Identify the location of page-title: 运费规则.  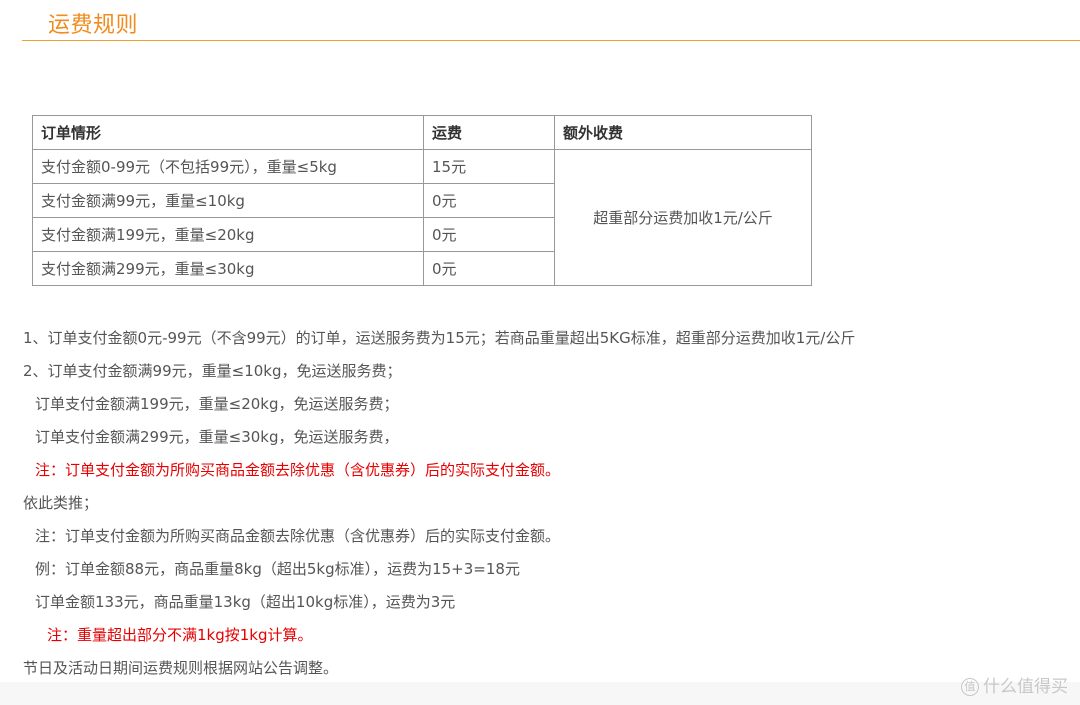
(93, 25).